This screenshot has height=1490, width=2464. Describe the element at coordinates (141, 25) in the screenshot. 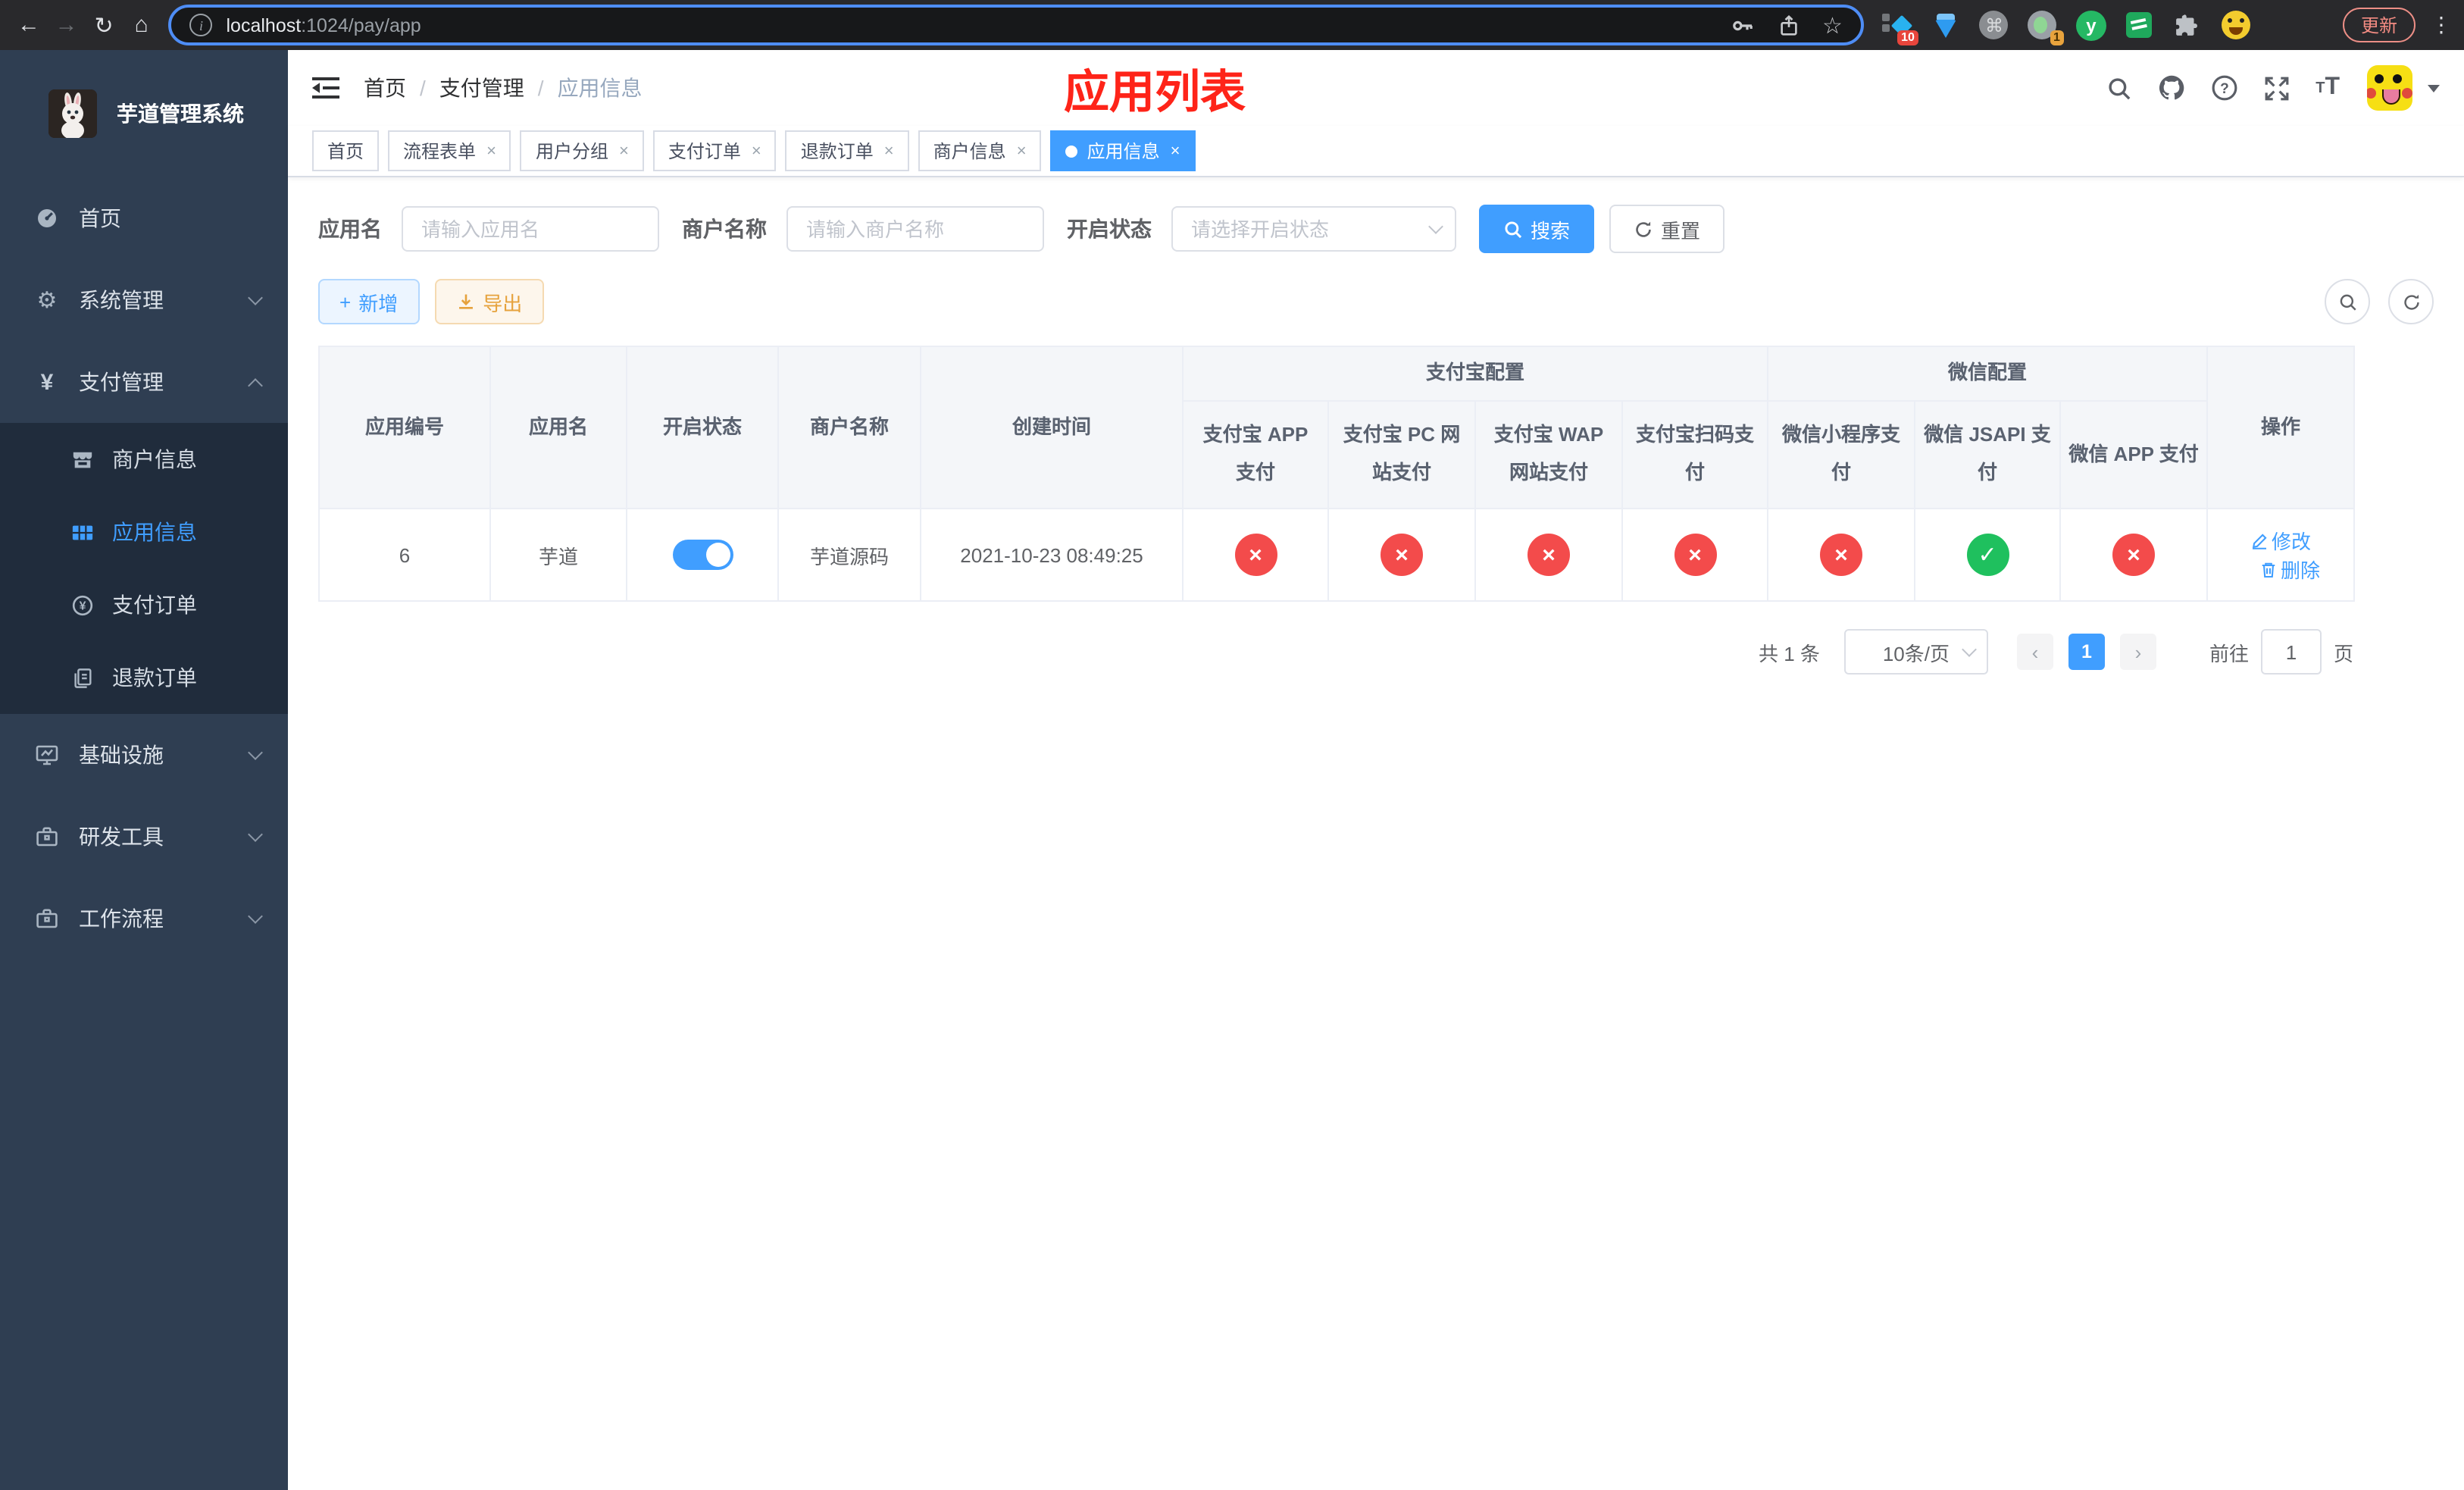

I see `home-icon: ⌂` at that location.